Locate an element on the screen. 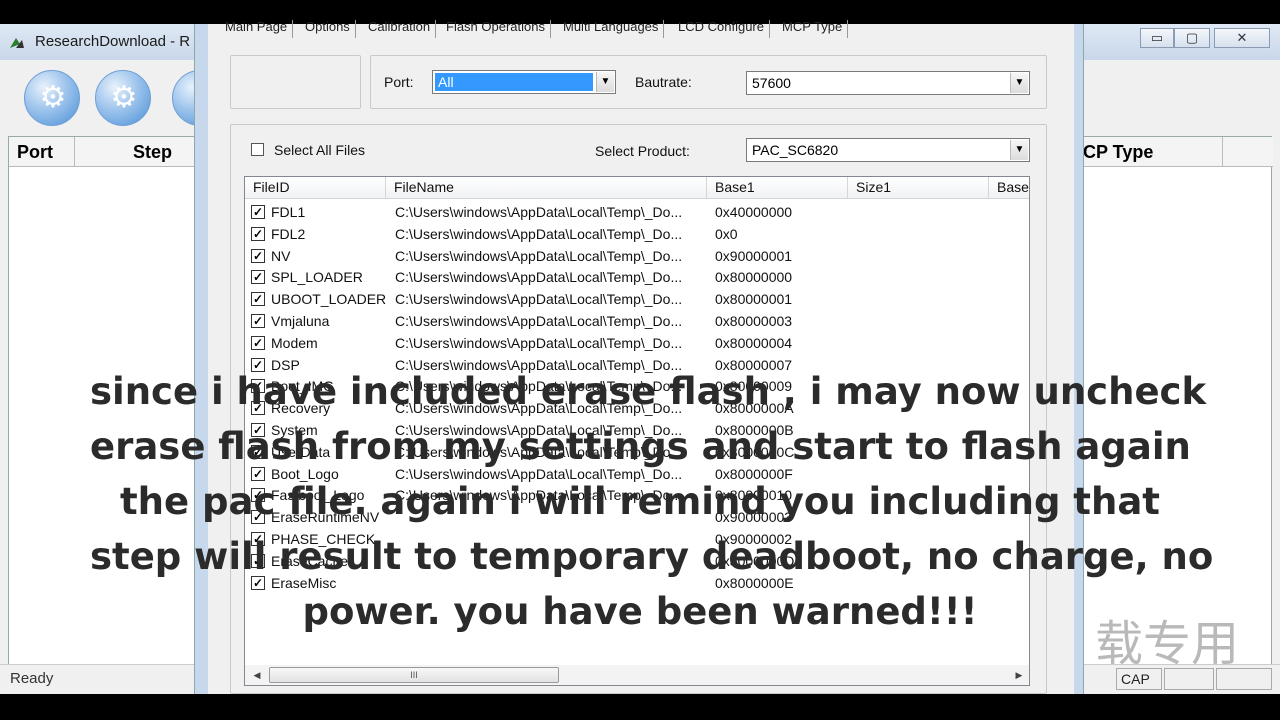 This screenshot has width=1280, height=720. file-id: UBOOT_LOADER is located at coordinates (328, 299).